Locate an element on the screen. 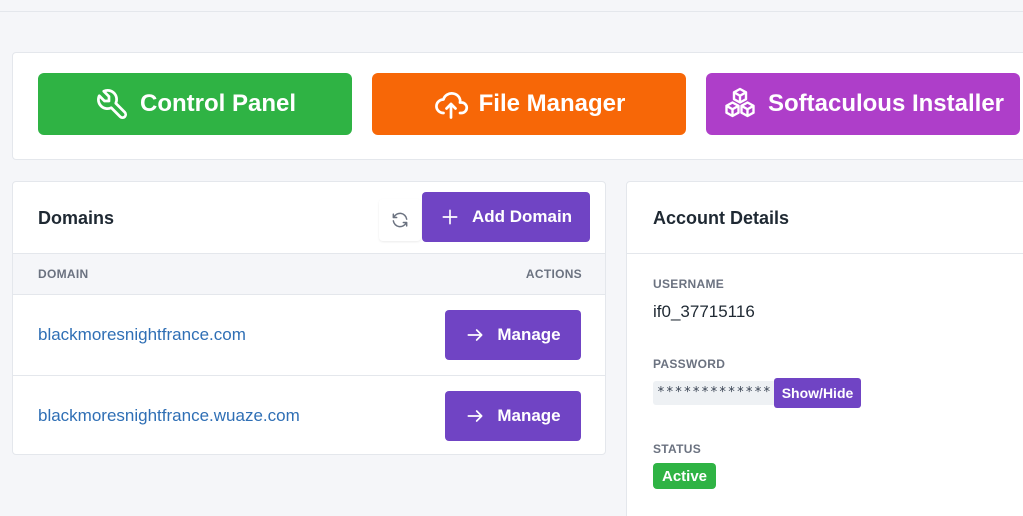 Image resolution: width=1023 pixels, height=516 pixels. username-value: if0_37715116 is located at coordinates (704, 311).